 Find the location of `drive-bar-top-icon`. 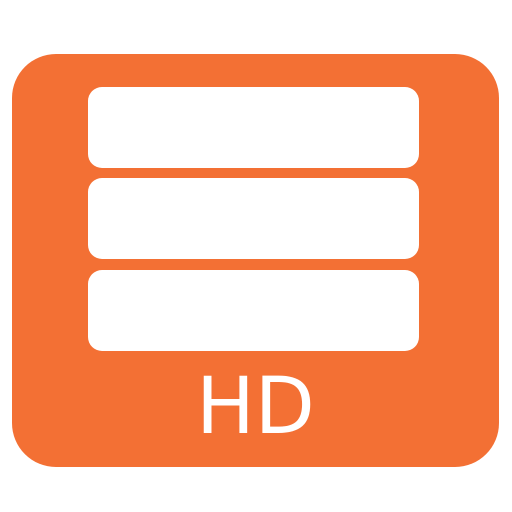

drive-bar-top-icon is located at coordinates (253, 127).